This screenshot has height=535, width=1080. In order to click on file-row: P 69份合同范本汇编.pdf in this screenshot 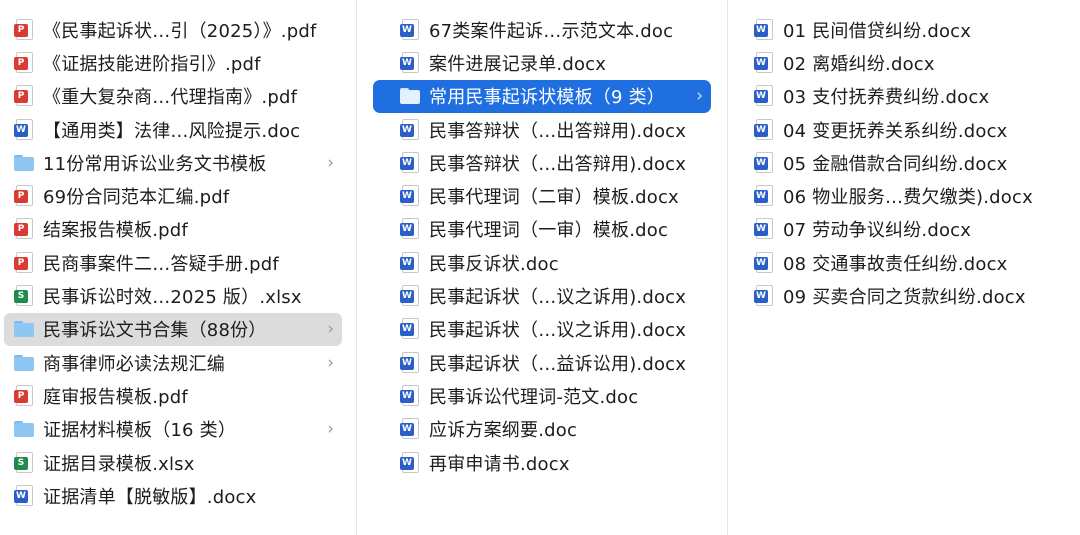, I will do `click(173, 195)`.